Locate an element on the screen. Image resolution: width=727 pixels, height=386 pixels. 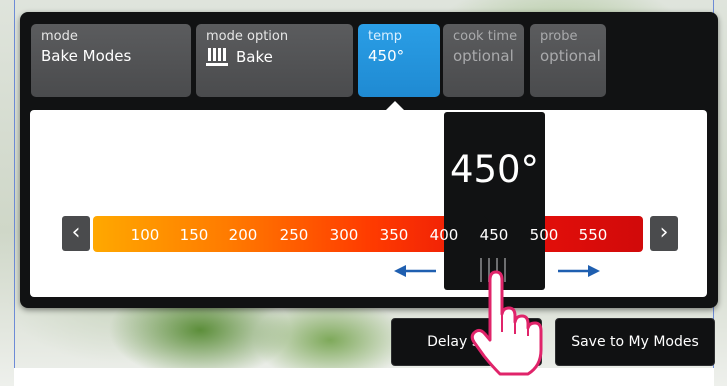
tab-mode-option: mode option Bake is located at coordinates (274, 60).